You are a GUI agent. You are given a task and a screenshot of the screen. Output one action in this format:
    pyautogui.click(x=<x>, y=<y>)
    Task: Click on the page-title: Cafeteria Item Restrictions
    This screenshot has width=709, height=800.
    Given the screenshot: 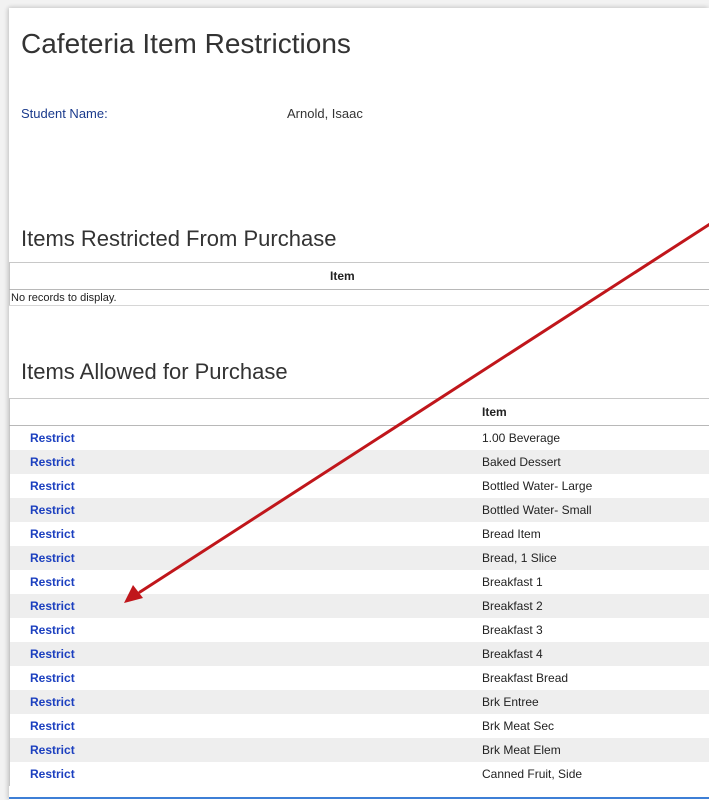 What is the action you would take?
    pyautogui.click(x=186, y=43)
    